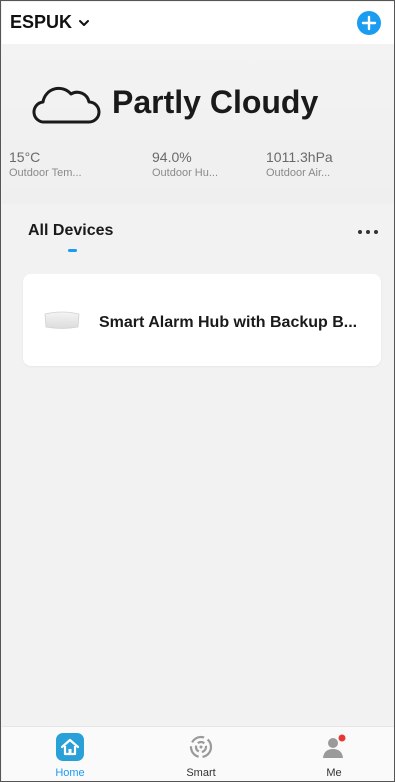 Image resolution: width=395 pixels, height=782 pixels. I want to click on bottom-navigation: Home Smart Me, so click(198, 753).